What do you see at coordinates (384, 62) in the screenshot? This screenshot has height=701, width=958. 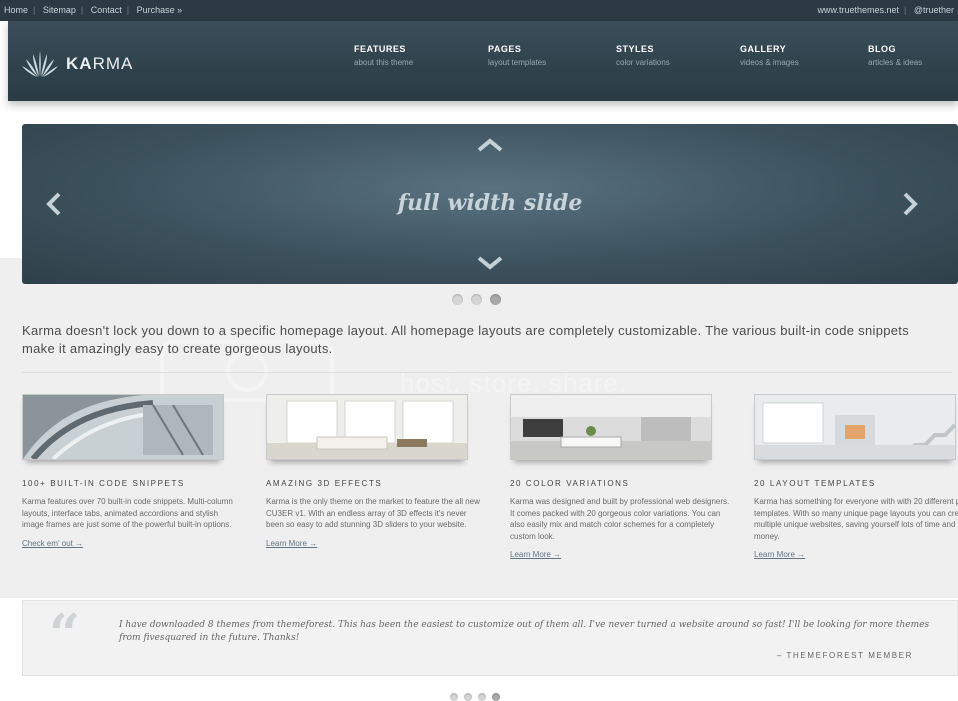 I see `nav-subtitle: about this theme` at bounding box center [384, 62].